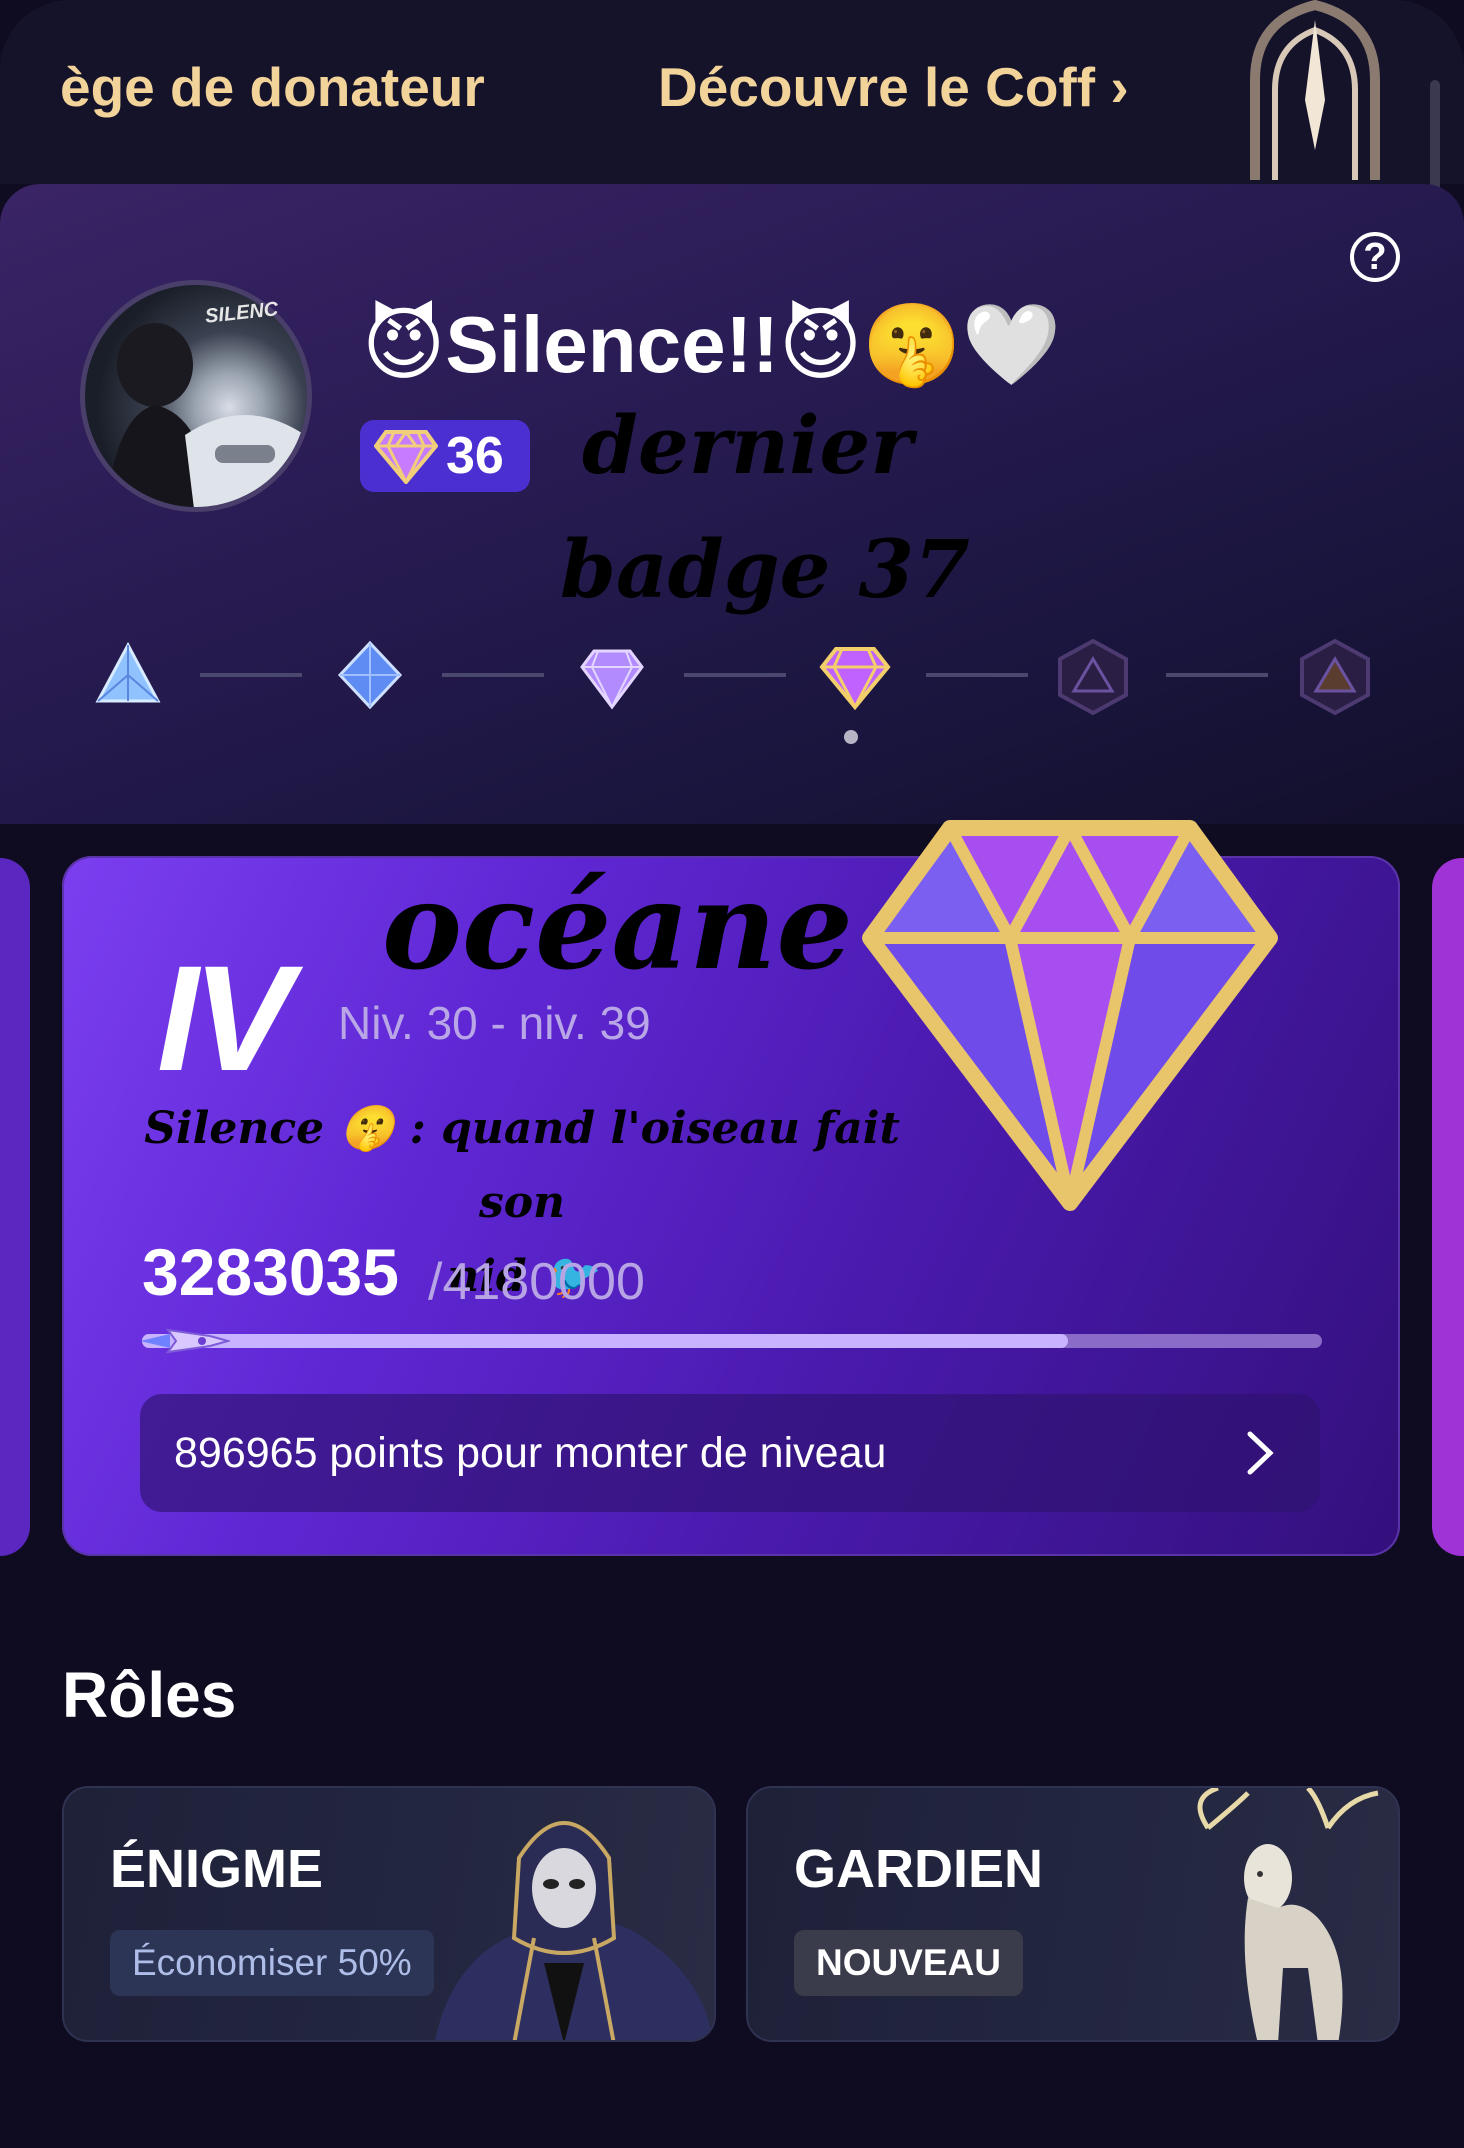 This screenshot has height=2148, width=1464. What do you see at coordinates (272, 1963) in the screenshot?
I see `role-discount-badge: Économiser 50%` at bounding box center [272, 1963].